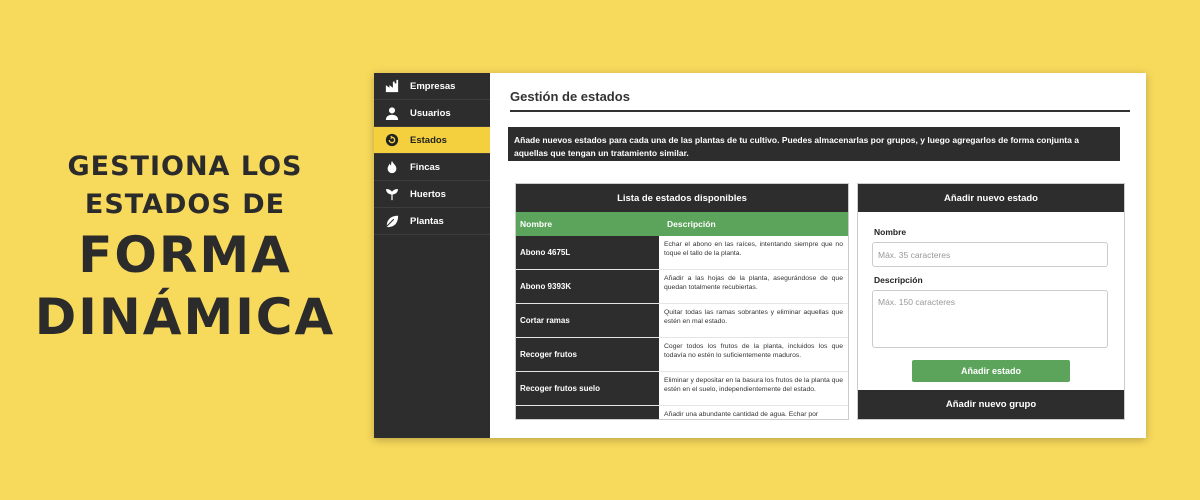 This screenshot has height=500, width=1200. Describe the element at coordinates (185, 317) in the screenshot. I see `promo-line-4: DINÁMICA` at that location.